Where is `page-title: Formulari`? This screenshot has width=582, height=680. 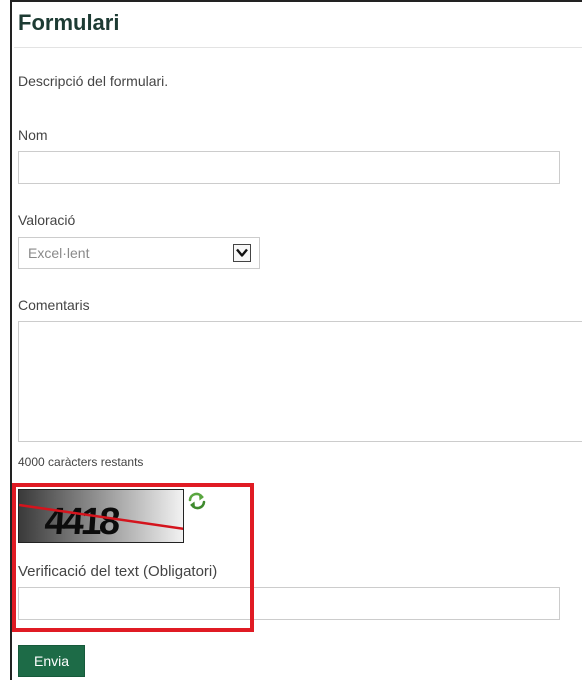
page-title: Formulari is located at coordinates (69, 22).